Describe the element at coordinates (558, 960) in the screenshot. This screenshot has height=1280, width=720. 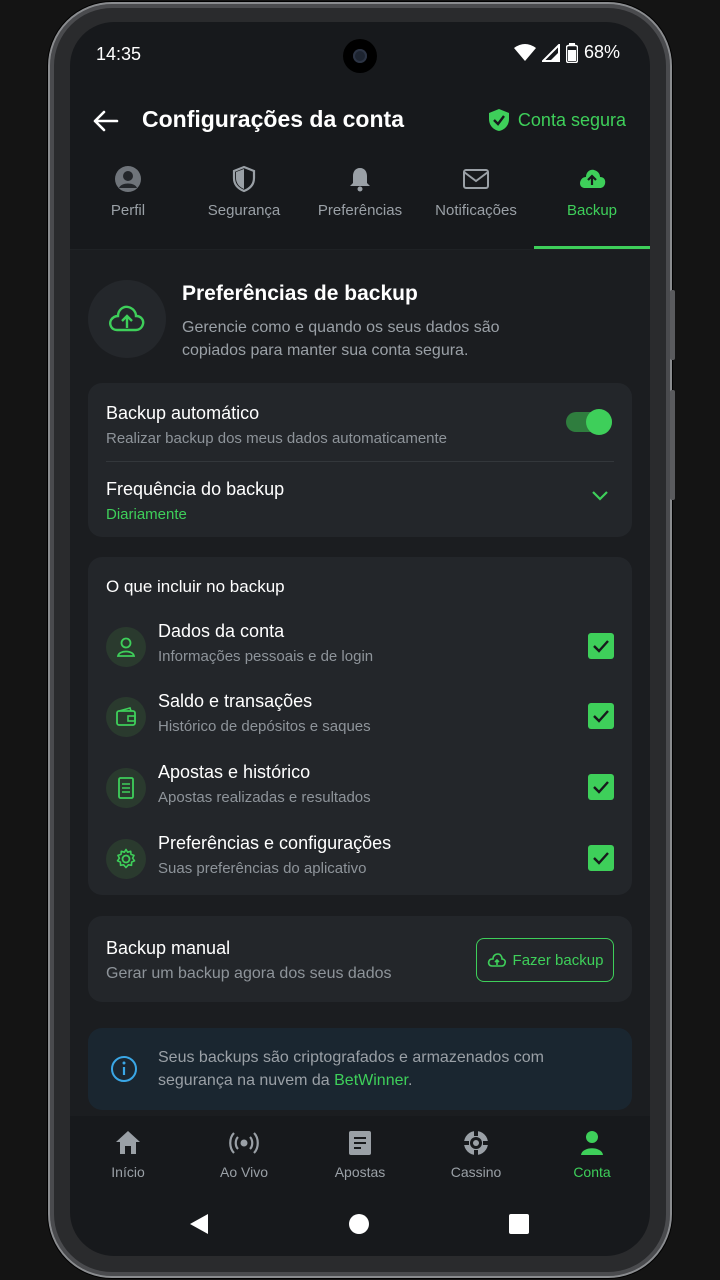
I see `backup-now-label: Fazer backup` at that location.